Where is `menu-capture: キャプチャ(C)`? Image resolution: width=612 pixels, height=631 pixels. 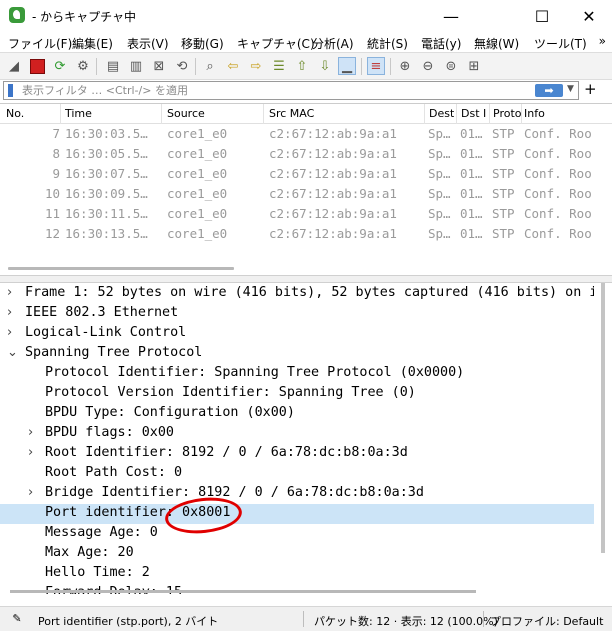
menu-capture: キャプチャ(C) is located at coordinates (276, 43).